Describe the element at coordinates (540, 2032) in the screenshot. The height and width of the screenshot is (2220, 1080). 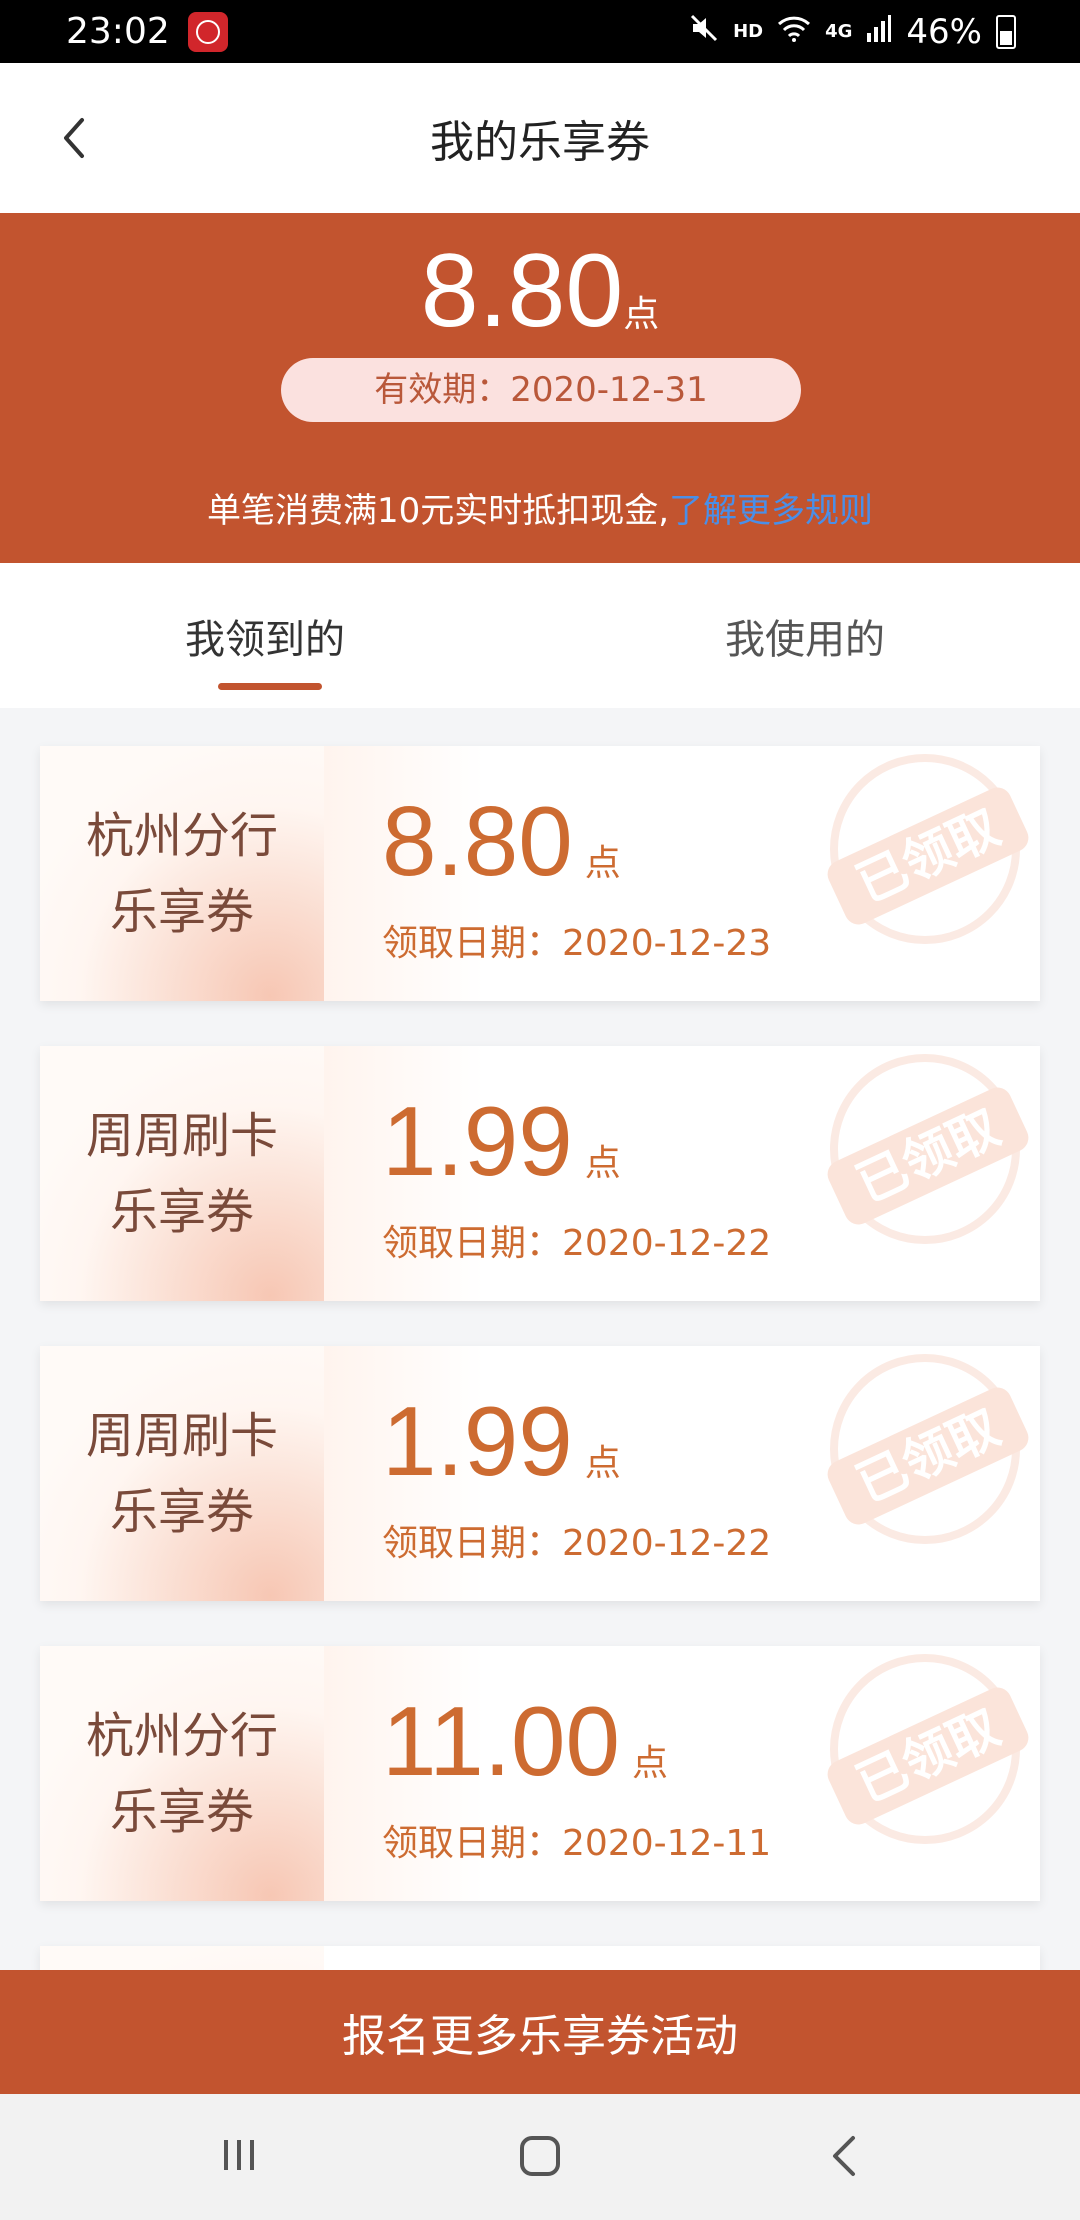
I see `join-more-activities-button: 报名更多乐享券活动` at that location.